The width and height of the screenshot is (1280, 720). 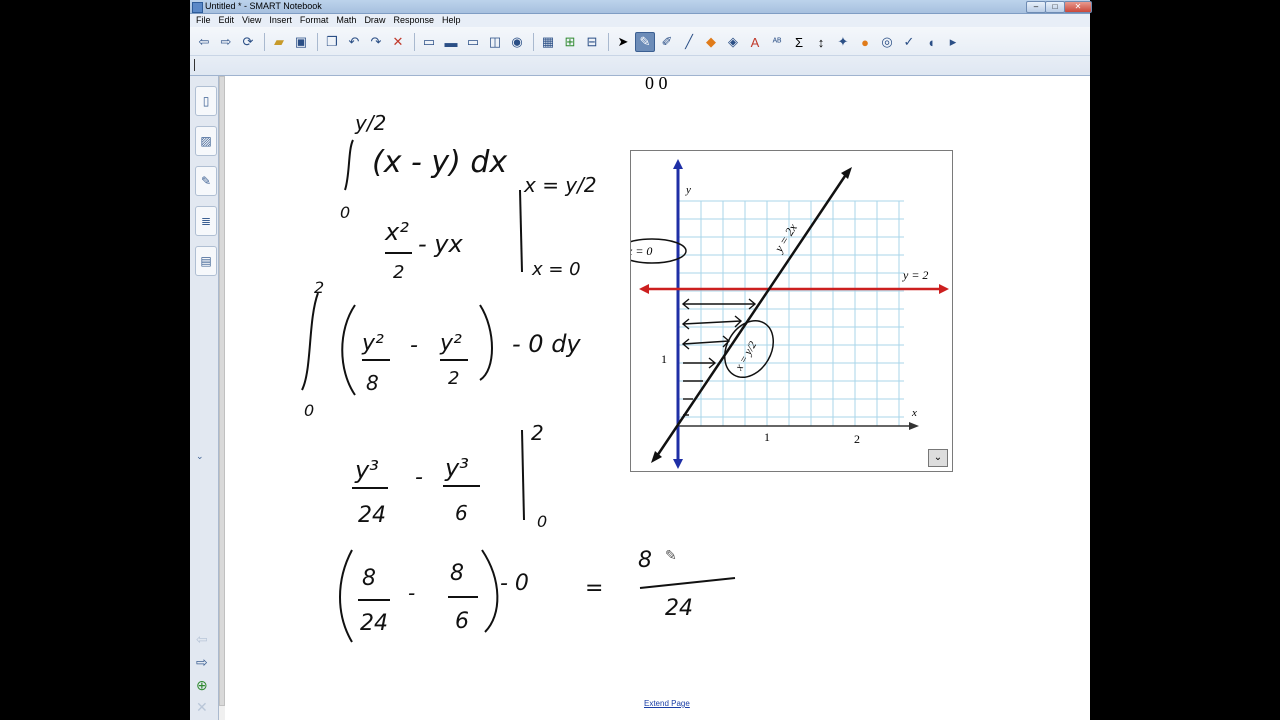 I want to click on final-b-den: 6, so click(x=462, y=621).